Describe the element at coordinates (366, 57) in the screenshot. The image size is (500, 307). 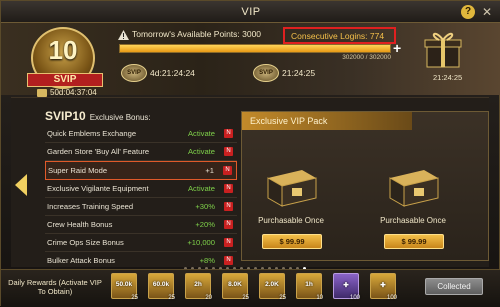
I see `vip-progress-text: 302000 / 302000` at that location.